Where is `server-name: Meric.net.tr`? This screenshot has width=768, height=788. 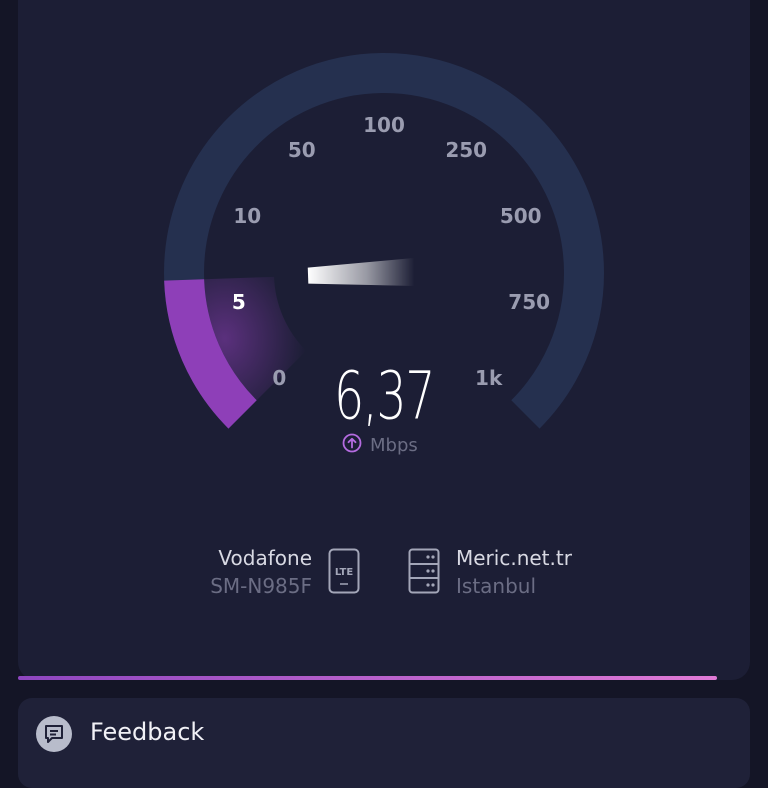 server-name: Meric.net.tr is located at coordinates (514, 558).